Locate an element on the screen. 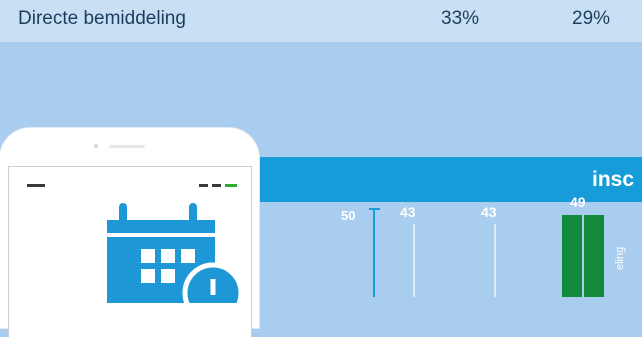 The image size is (642, 337). signal-icon is located at coordinates (203, 185).